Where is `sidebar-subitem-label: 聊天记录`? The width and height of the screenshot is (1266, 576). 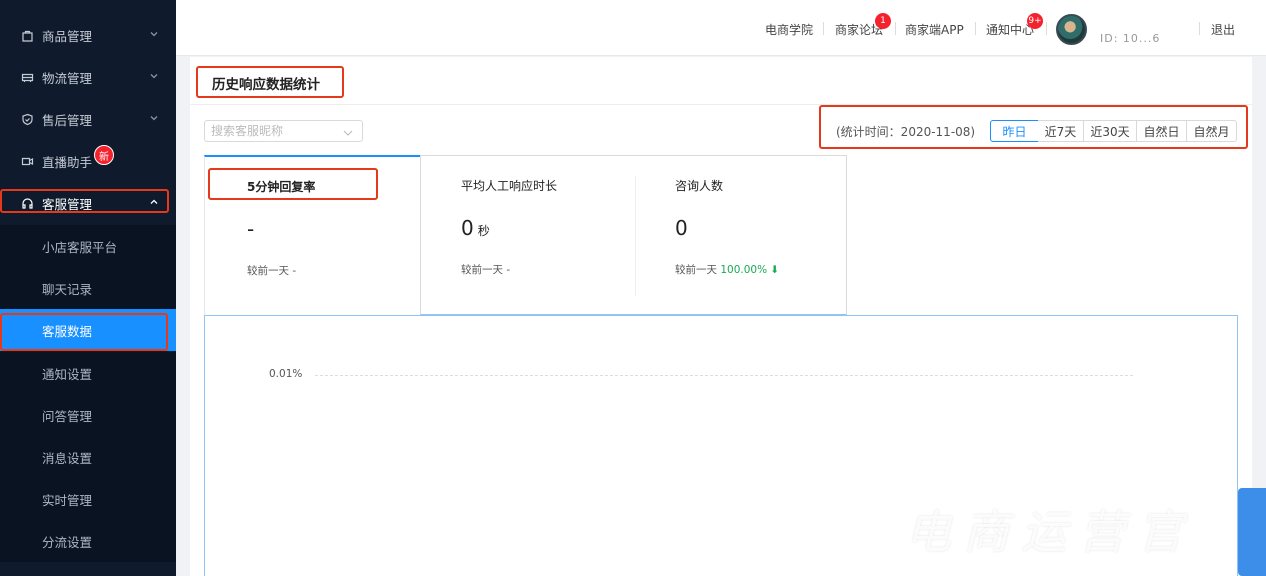 sidebar-subitem-label: 聊天记录 is located at coordinates (67, 289).